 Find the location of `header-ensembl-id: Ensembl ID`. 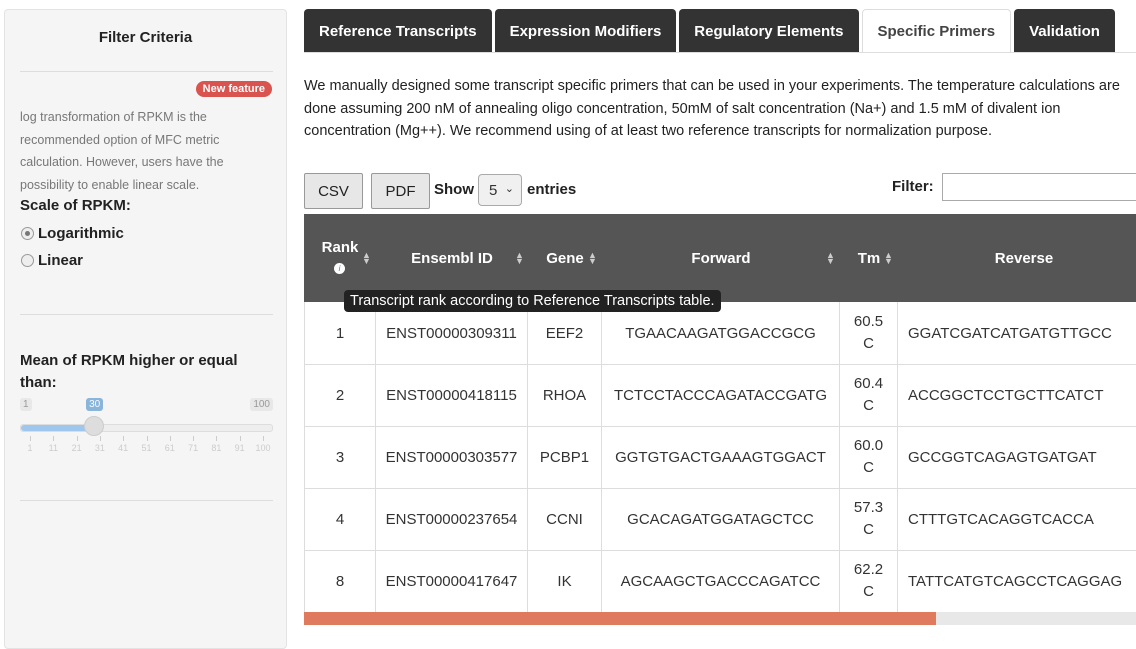

header-ensembl-id: Ensembl ID is located at coordinates (452, 258).